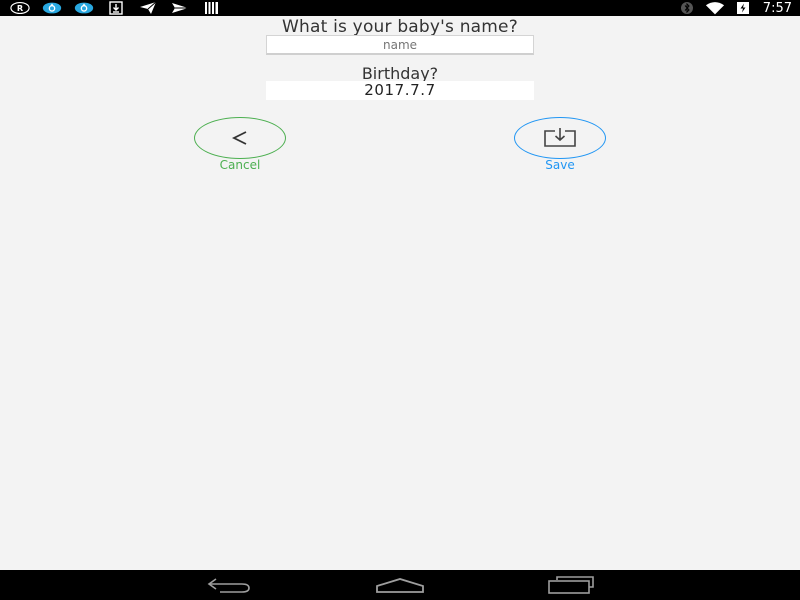  Describe the element at coordinates (212, 8) in the screenshot. I see `barcode-icon` at that location.